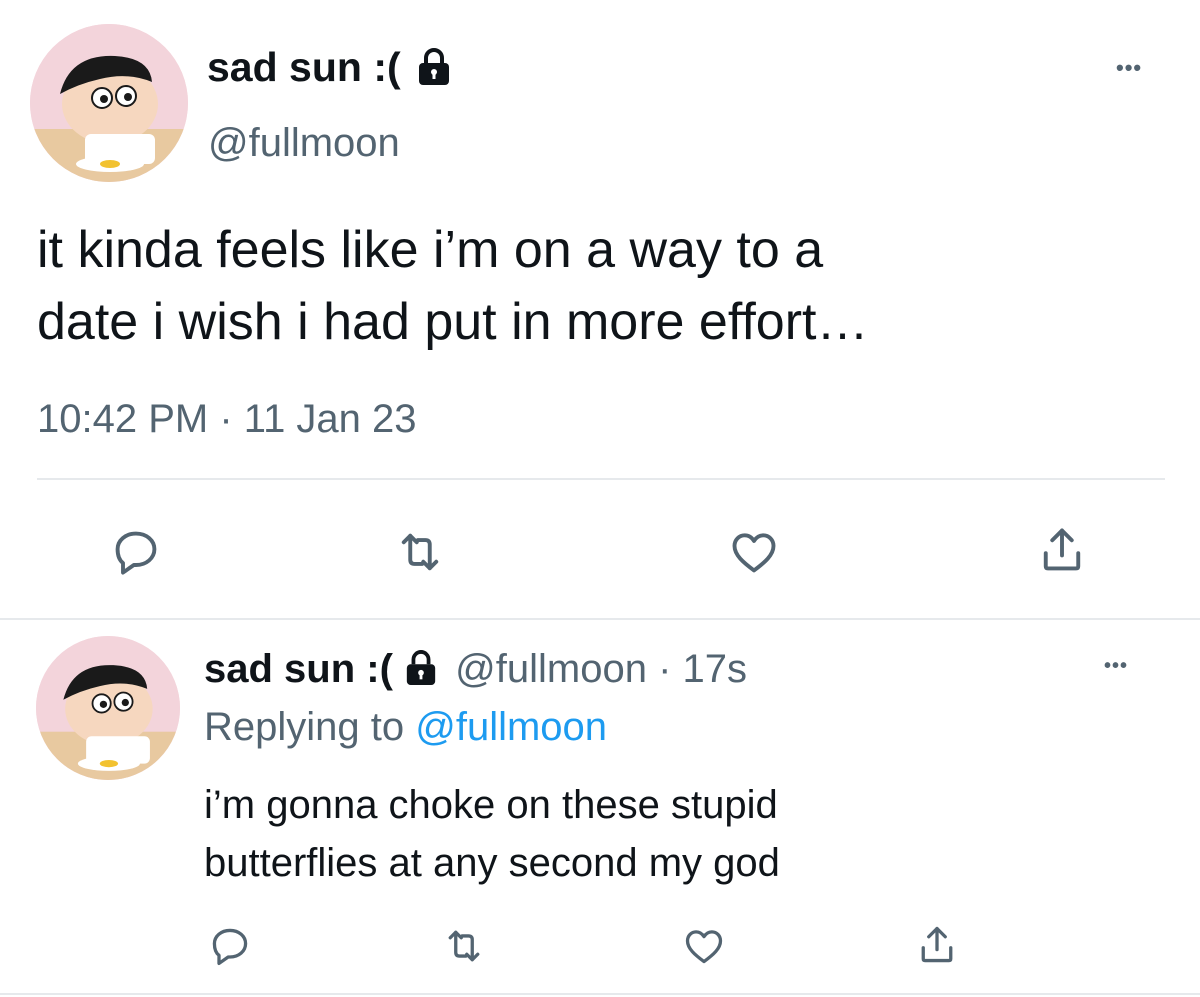 The image size is (1200, 997). I want to click on replying-to-handle: @fullmoon, so click(511, 727).